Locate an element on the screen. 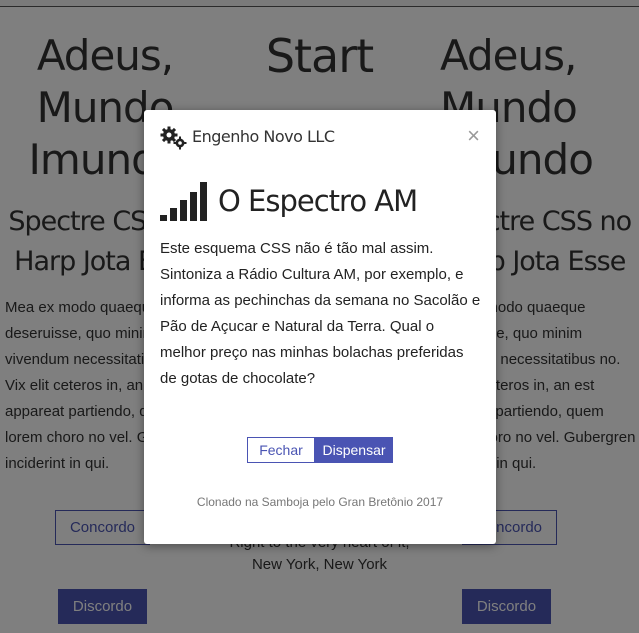 This screenshot has height=633, width=639. modal-title: O Espectro AM is located at coordinates (318, 201).